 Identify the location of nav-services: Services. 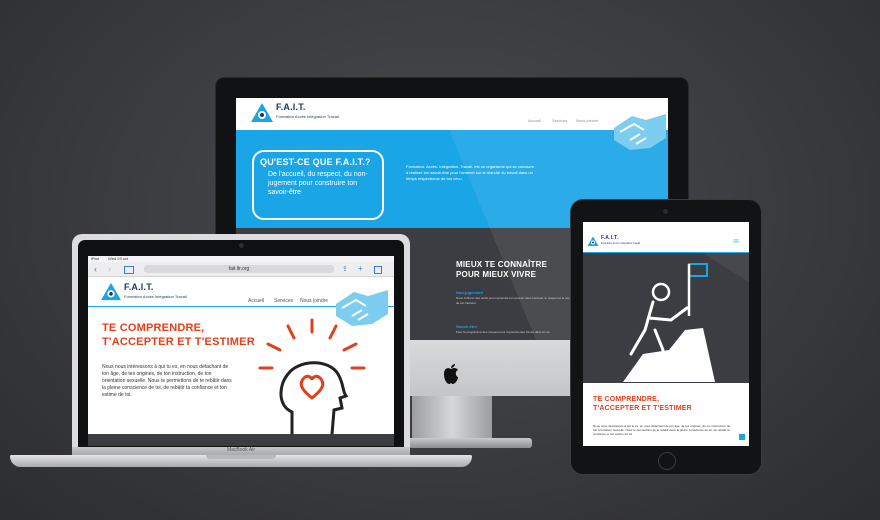
(283, 301).